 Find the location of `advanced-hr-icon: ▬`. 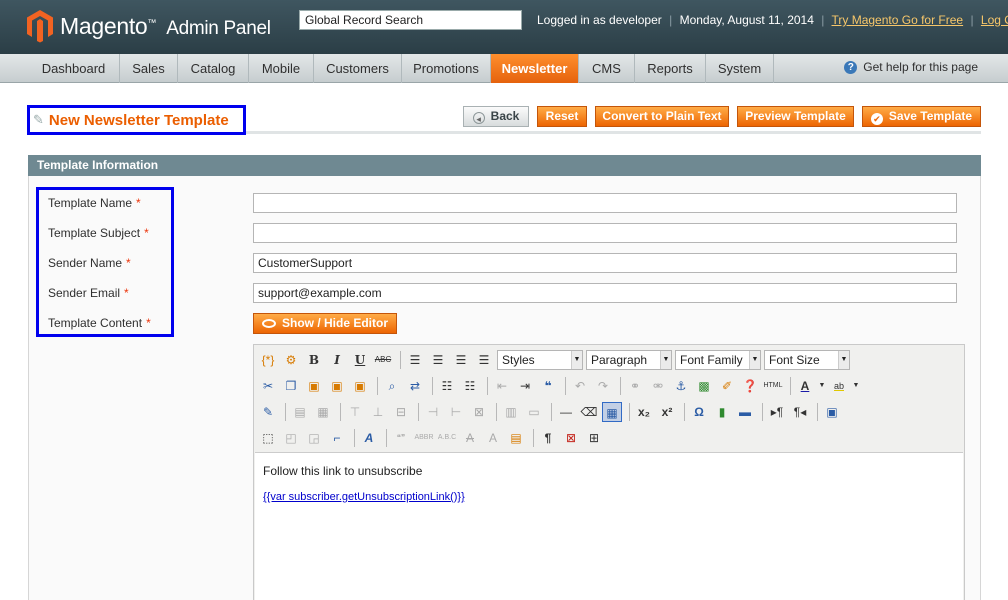

advanced-hr-icon: ▬ is located at coordinates (745, 412).